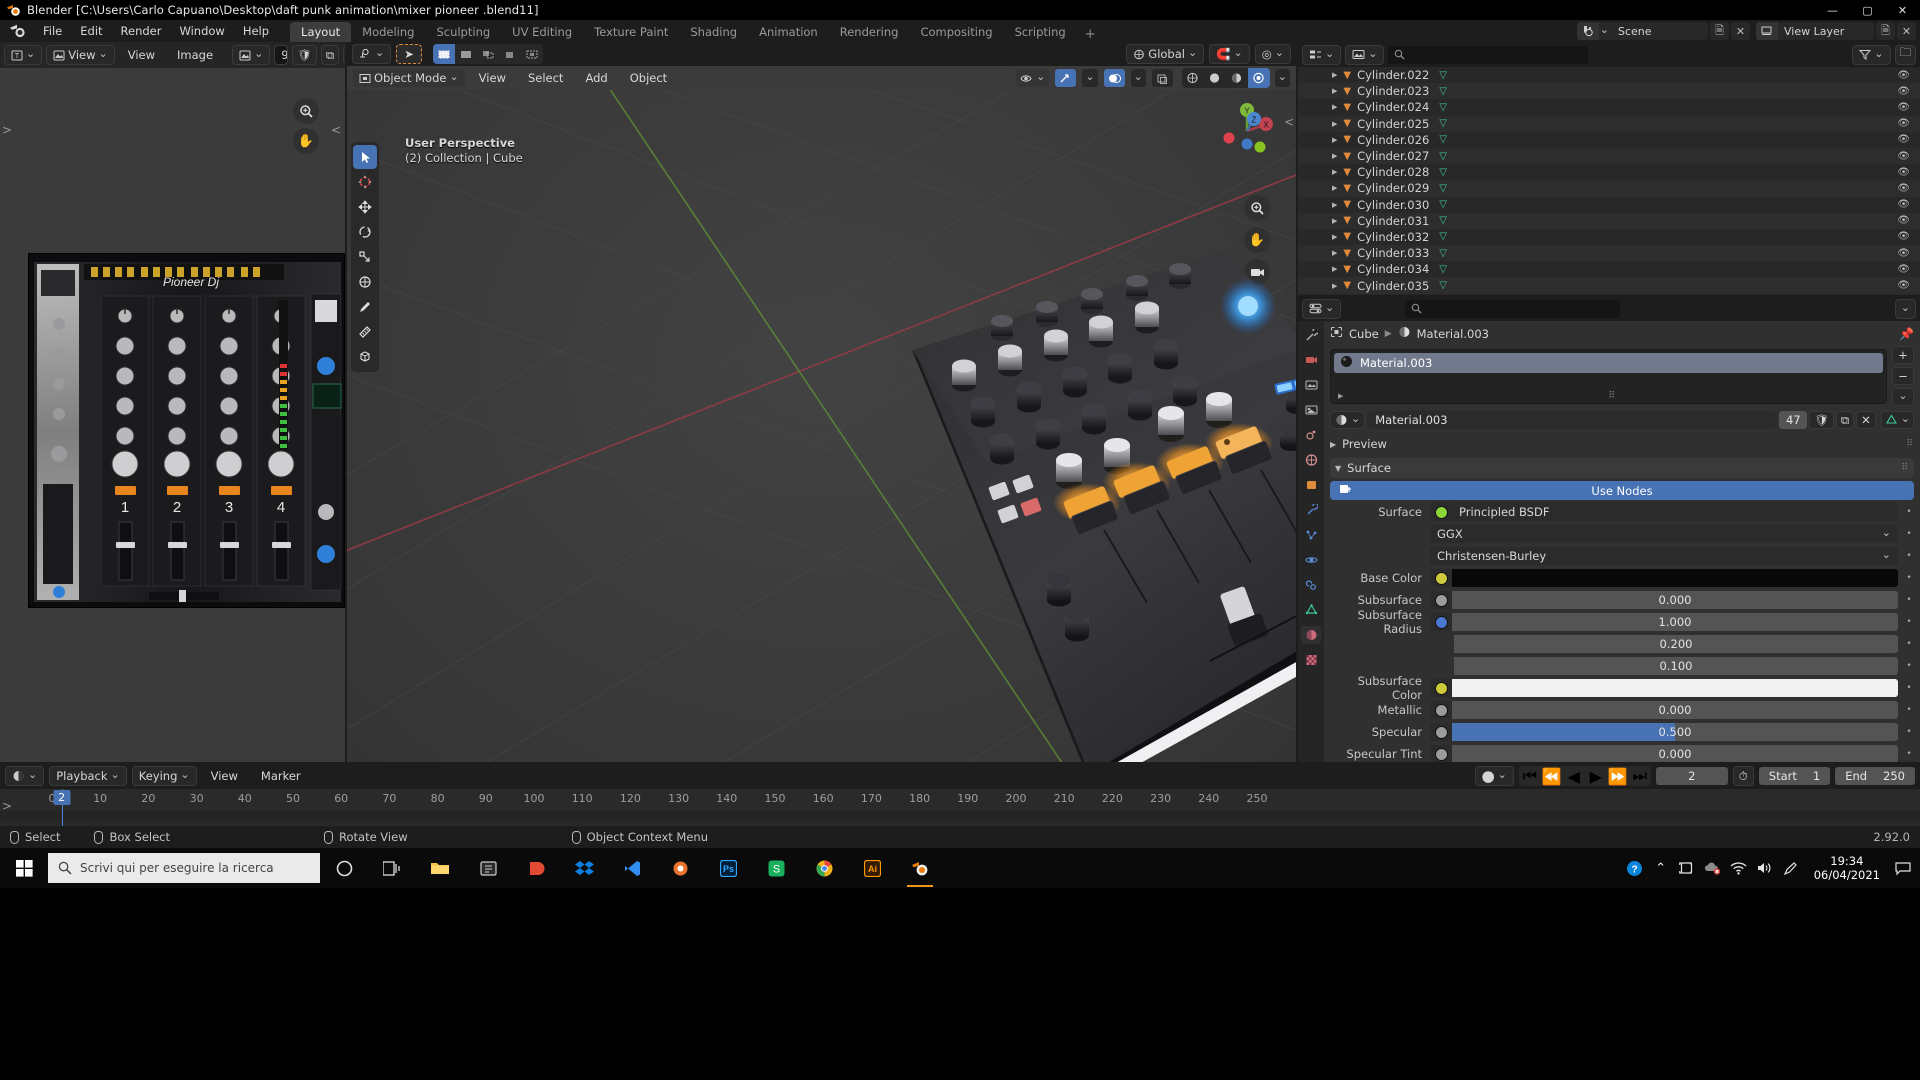 Image resolution: width=1920 pixels, height=1080 pixels. I want to click on task-view-icon, so click(392, 868).